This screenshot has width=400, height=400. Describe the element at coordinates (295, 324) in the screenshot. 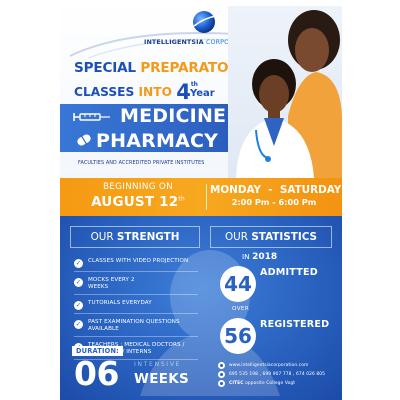

I see `registered-label: REGISTERED` at that location.